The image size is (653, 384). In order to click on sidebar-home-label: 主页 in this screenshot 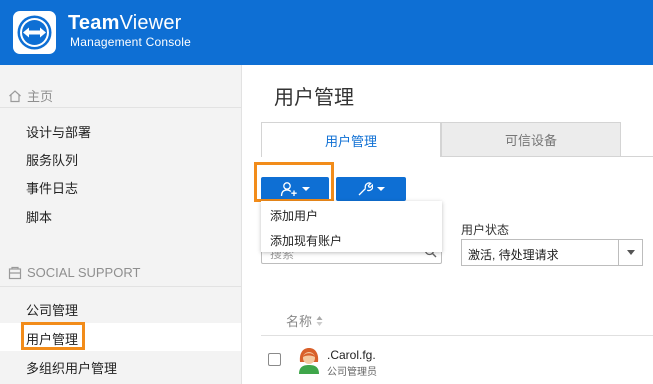, I will do `click(40, 96)`.